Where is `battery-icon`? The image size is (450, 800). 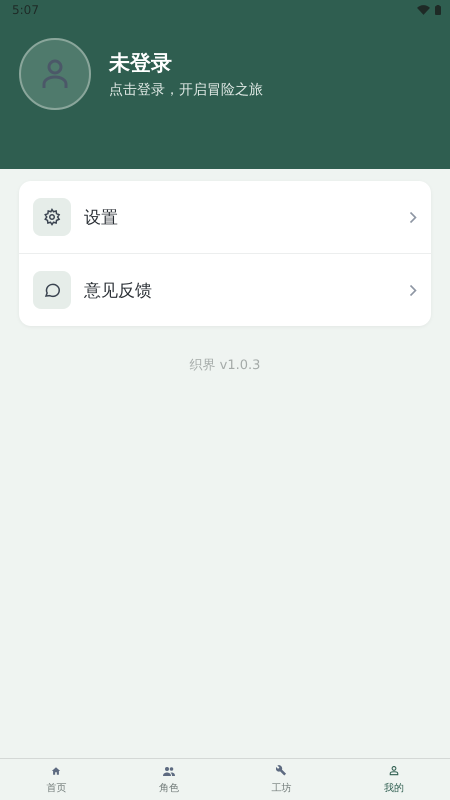 battery-icon is located at coordinates (438, 10).